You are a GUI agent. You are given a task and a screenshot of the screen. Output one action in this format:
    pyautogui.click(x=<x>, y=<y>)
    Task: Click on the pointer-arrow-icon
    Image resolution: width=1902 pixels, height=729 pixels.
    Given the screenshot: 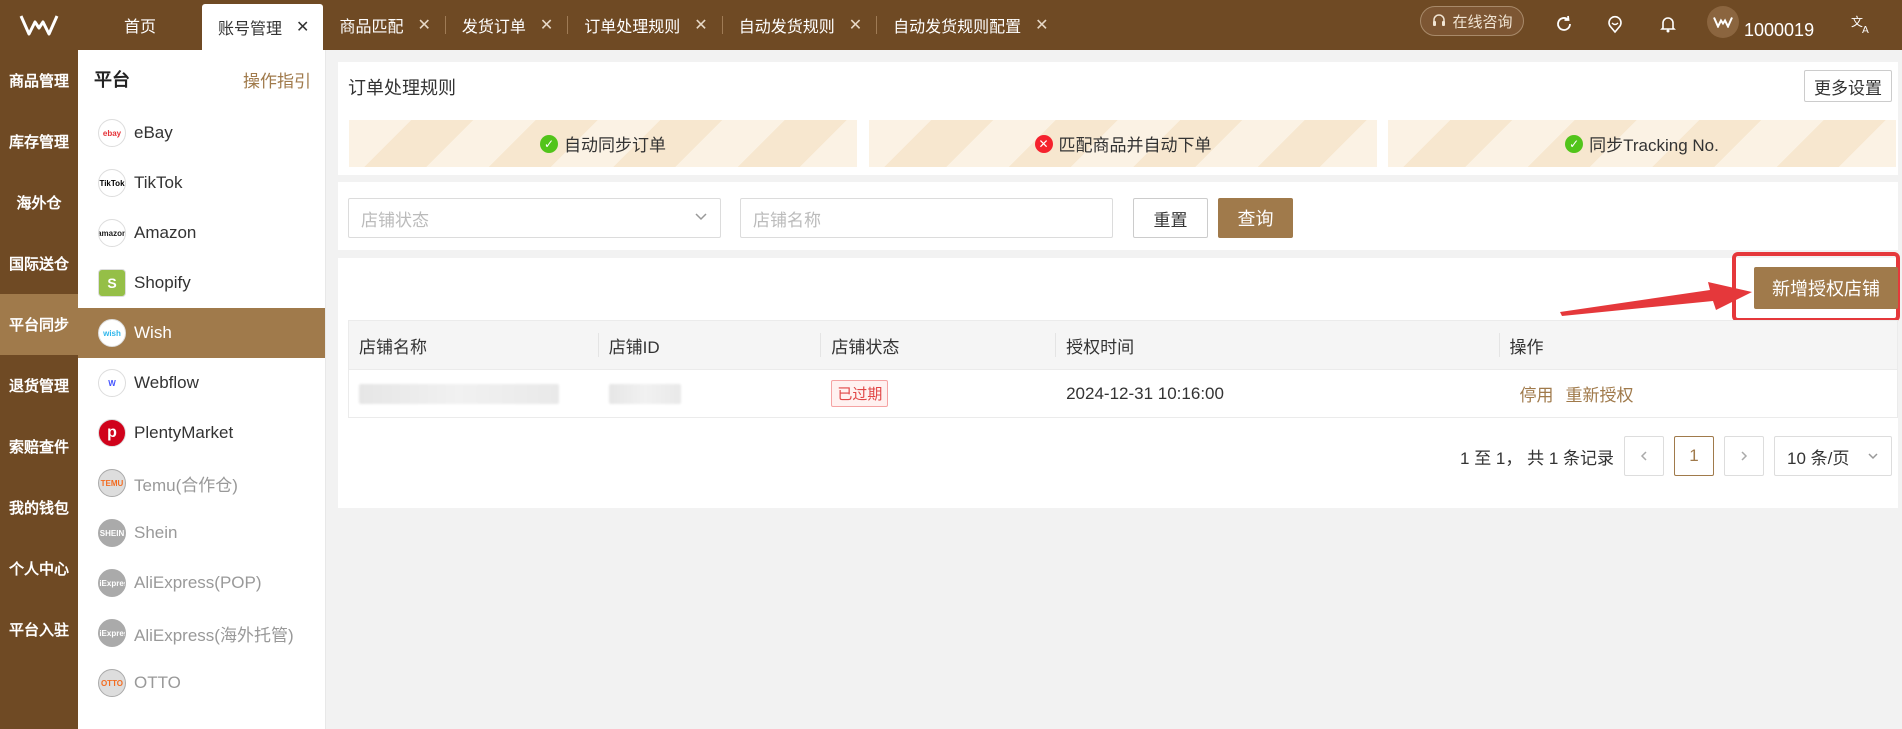 What is the action you would take?
    pyautogui.click(x=1656, y=299)
    